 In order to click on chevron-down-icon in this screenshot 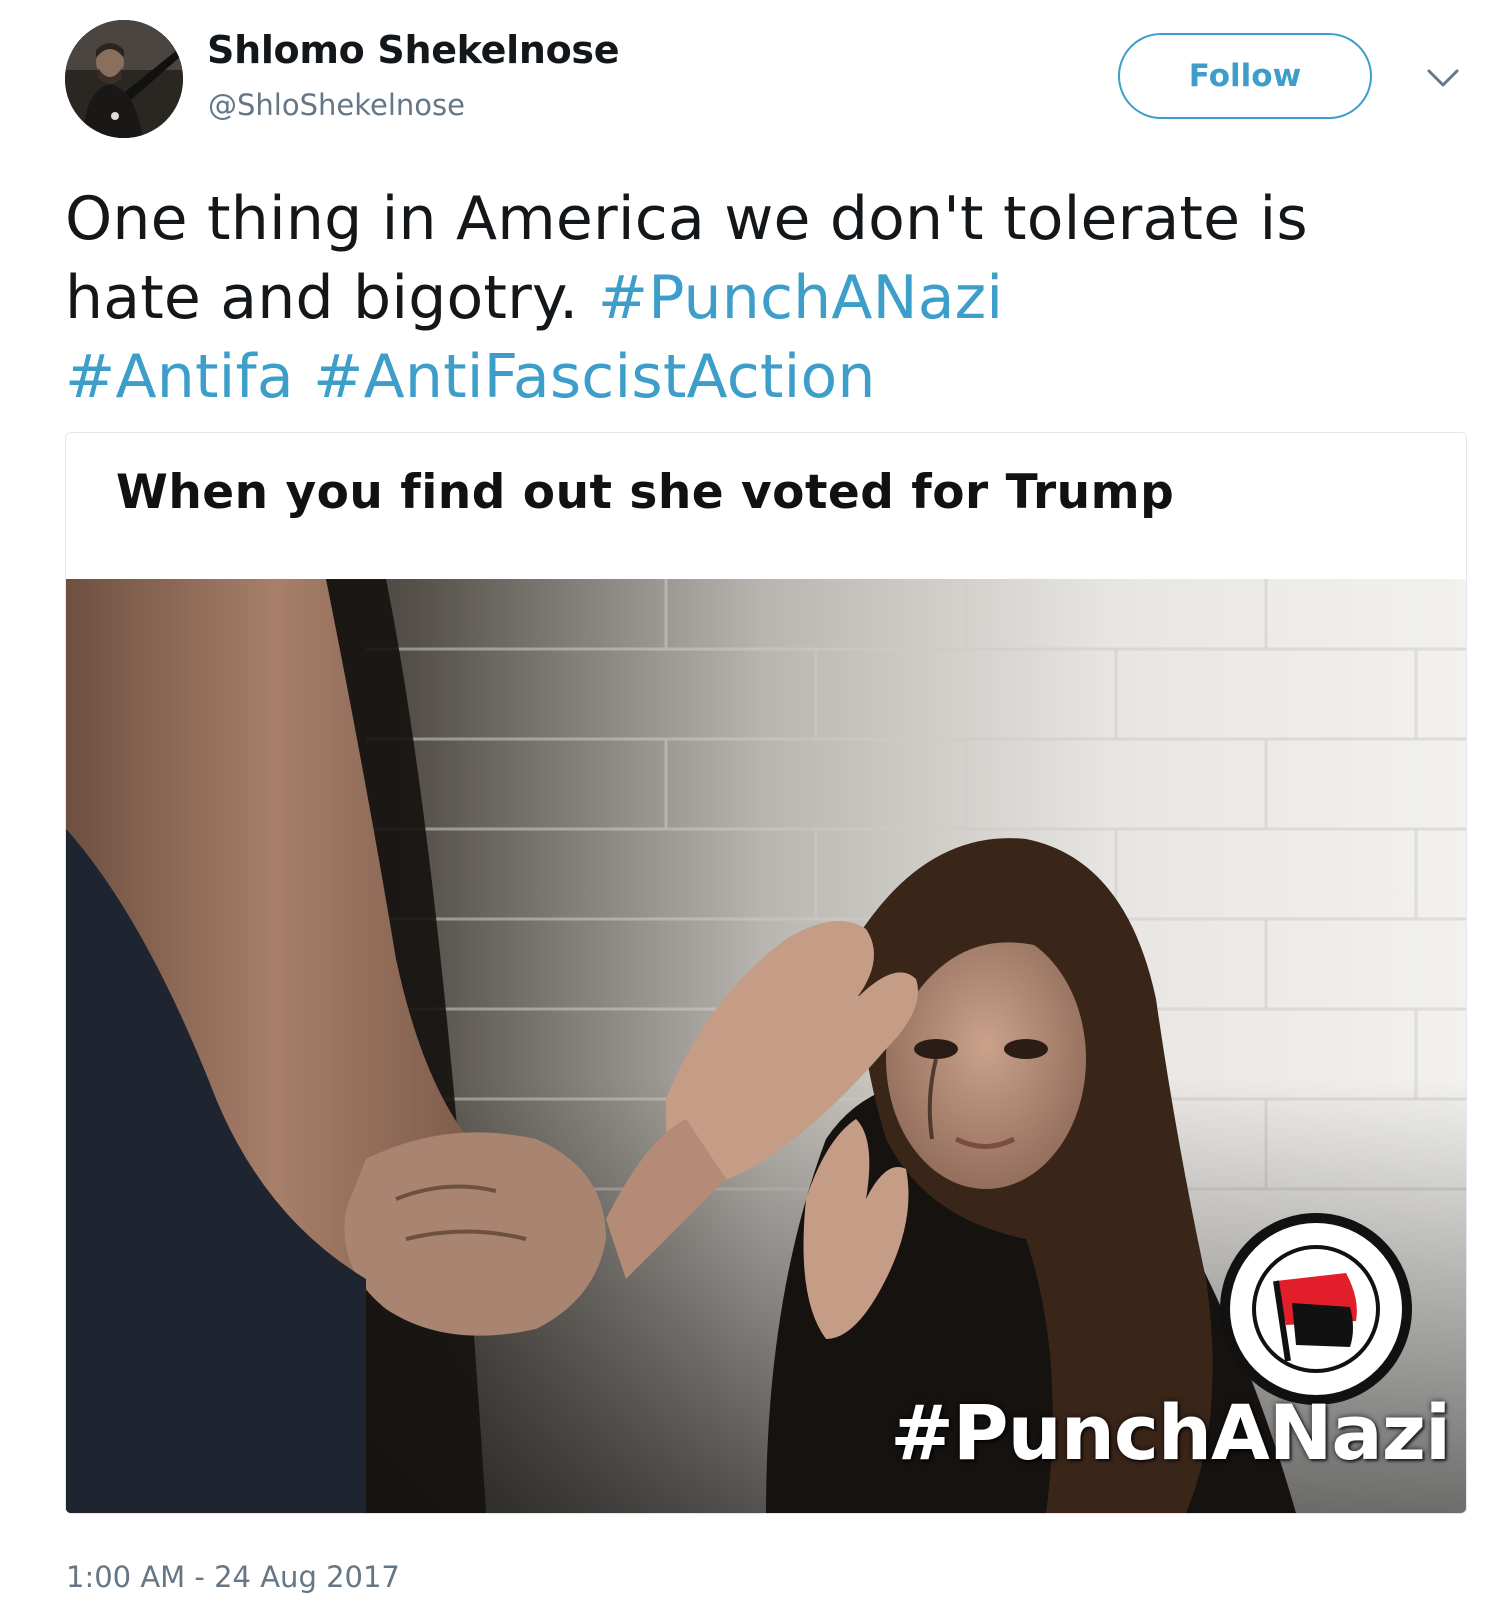, I will do `click(1443, 78)`.